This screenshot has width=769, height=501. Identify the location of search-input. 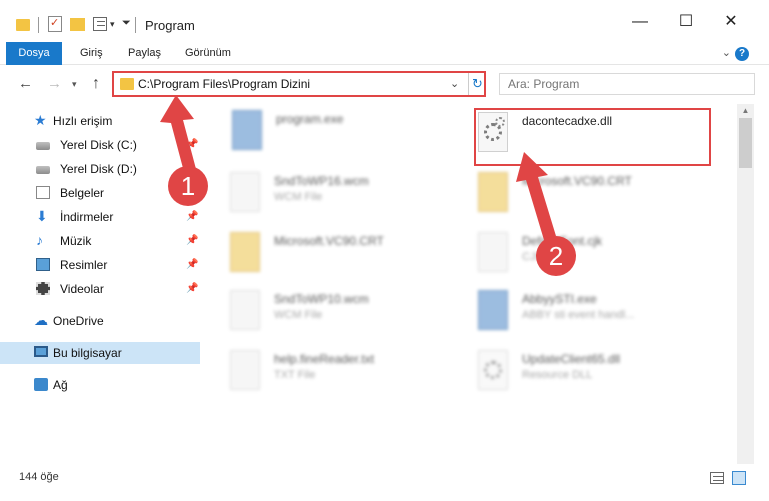
(627, 84).